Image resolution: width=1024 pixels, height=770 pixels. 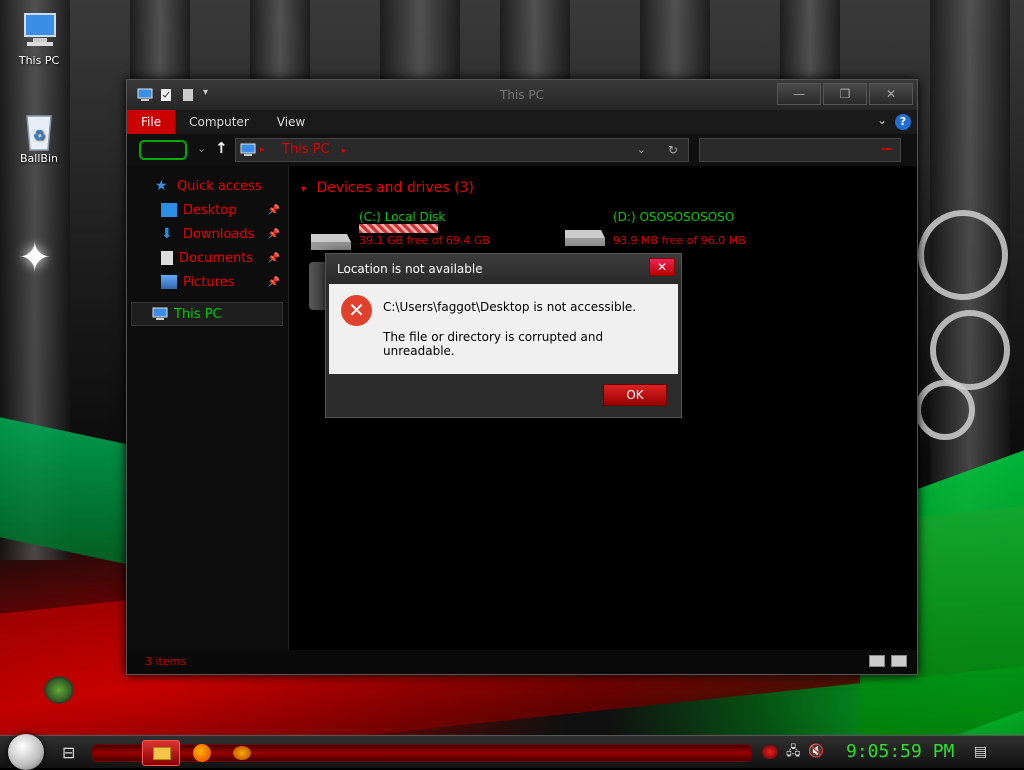 I want to click on status-bar: 3 items, so click(x=522, y=662).